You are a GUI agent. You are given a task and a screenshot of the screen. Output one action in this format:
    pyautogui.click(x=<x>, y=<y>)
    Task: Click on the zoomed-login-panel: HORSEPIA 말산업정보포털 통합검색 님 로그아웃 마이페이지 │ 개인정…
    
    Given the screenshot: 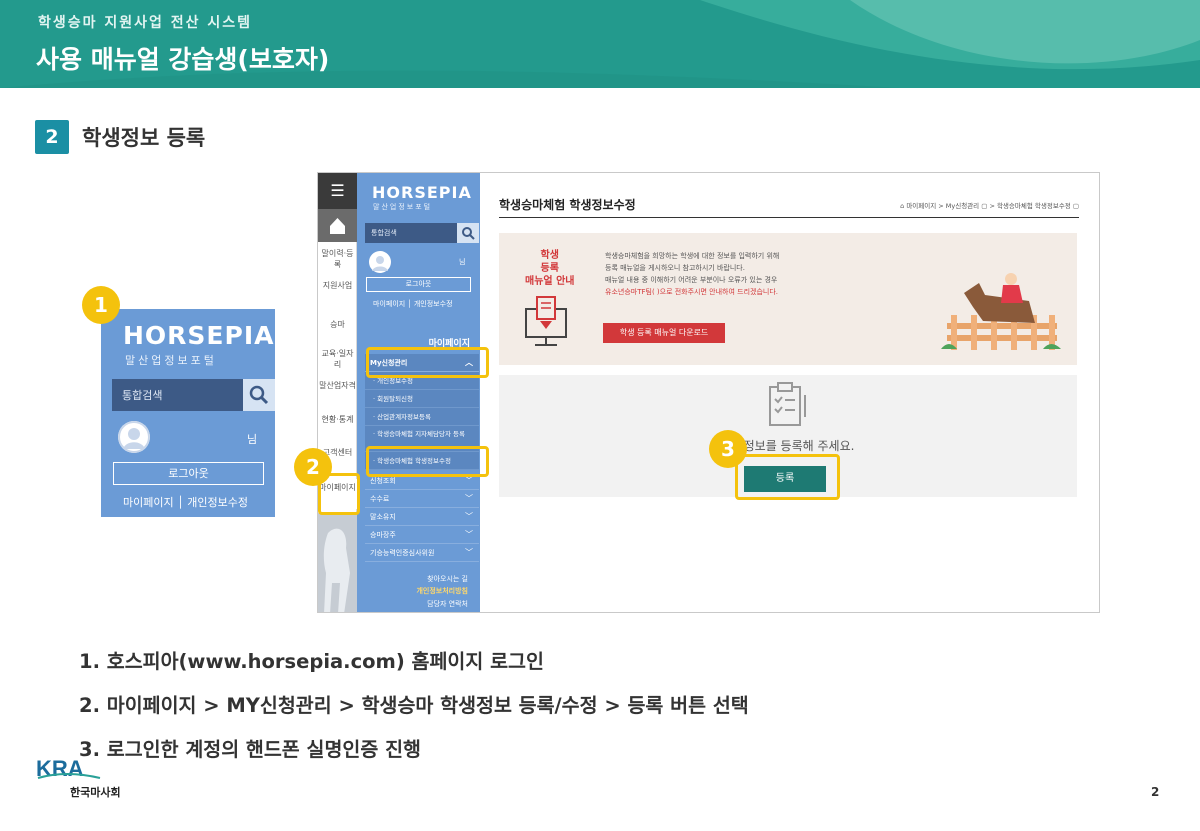 What is the action you would take?
    pyautogui.click(x=188, y=413)
    